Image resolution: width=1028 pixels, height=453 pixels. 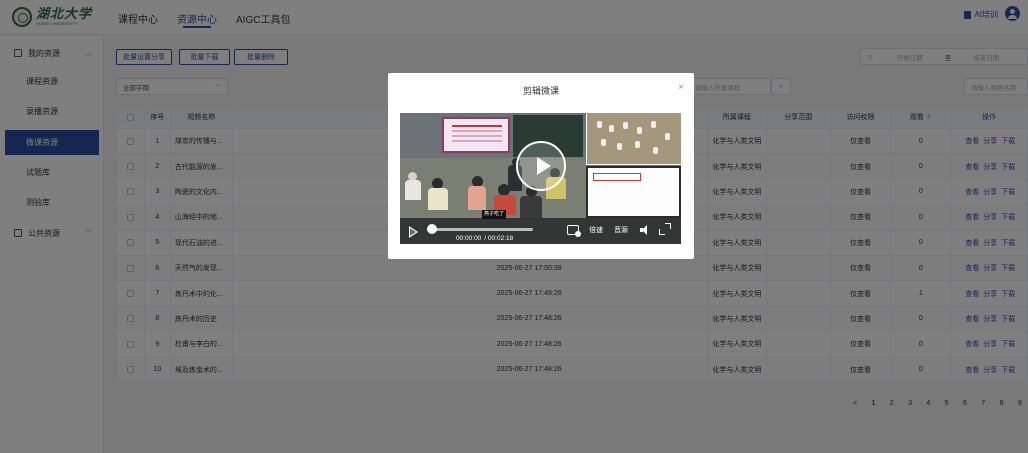 I want to click on progress-bar, so click(x=481, y=229).